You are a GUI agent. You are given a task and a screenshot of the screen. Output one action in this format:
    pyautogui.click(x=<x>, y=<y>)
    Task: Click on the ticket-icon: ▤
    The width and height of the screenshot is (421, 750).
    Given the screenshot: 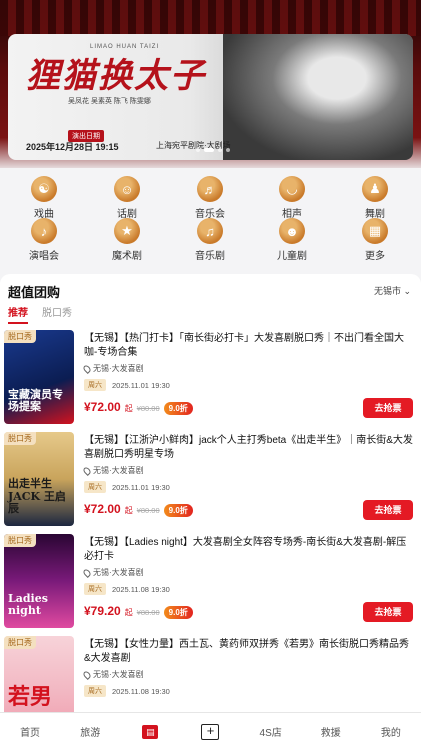 What is the action you would take?
    pyautogui.click(x=150, y=731)
    